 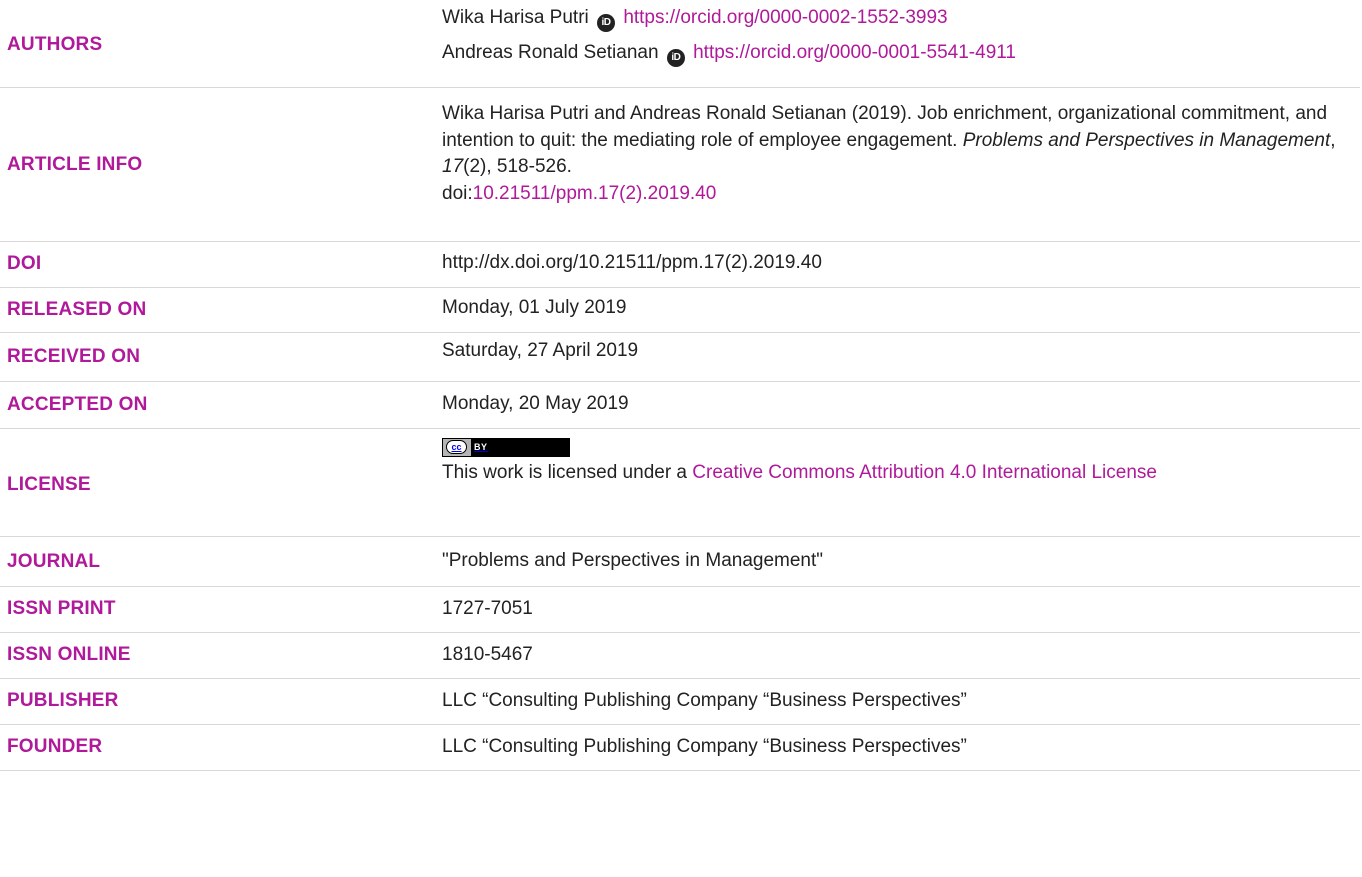 I want to click on citation-journal: Problems and Perspectives in Management, so click(x=1146, y=140).